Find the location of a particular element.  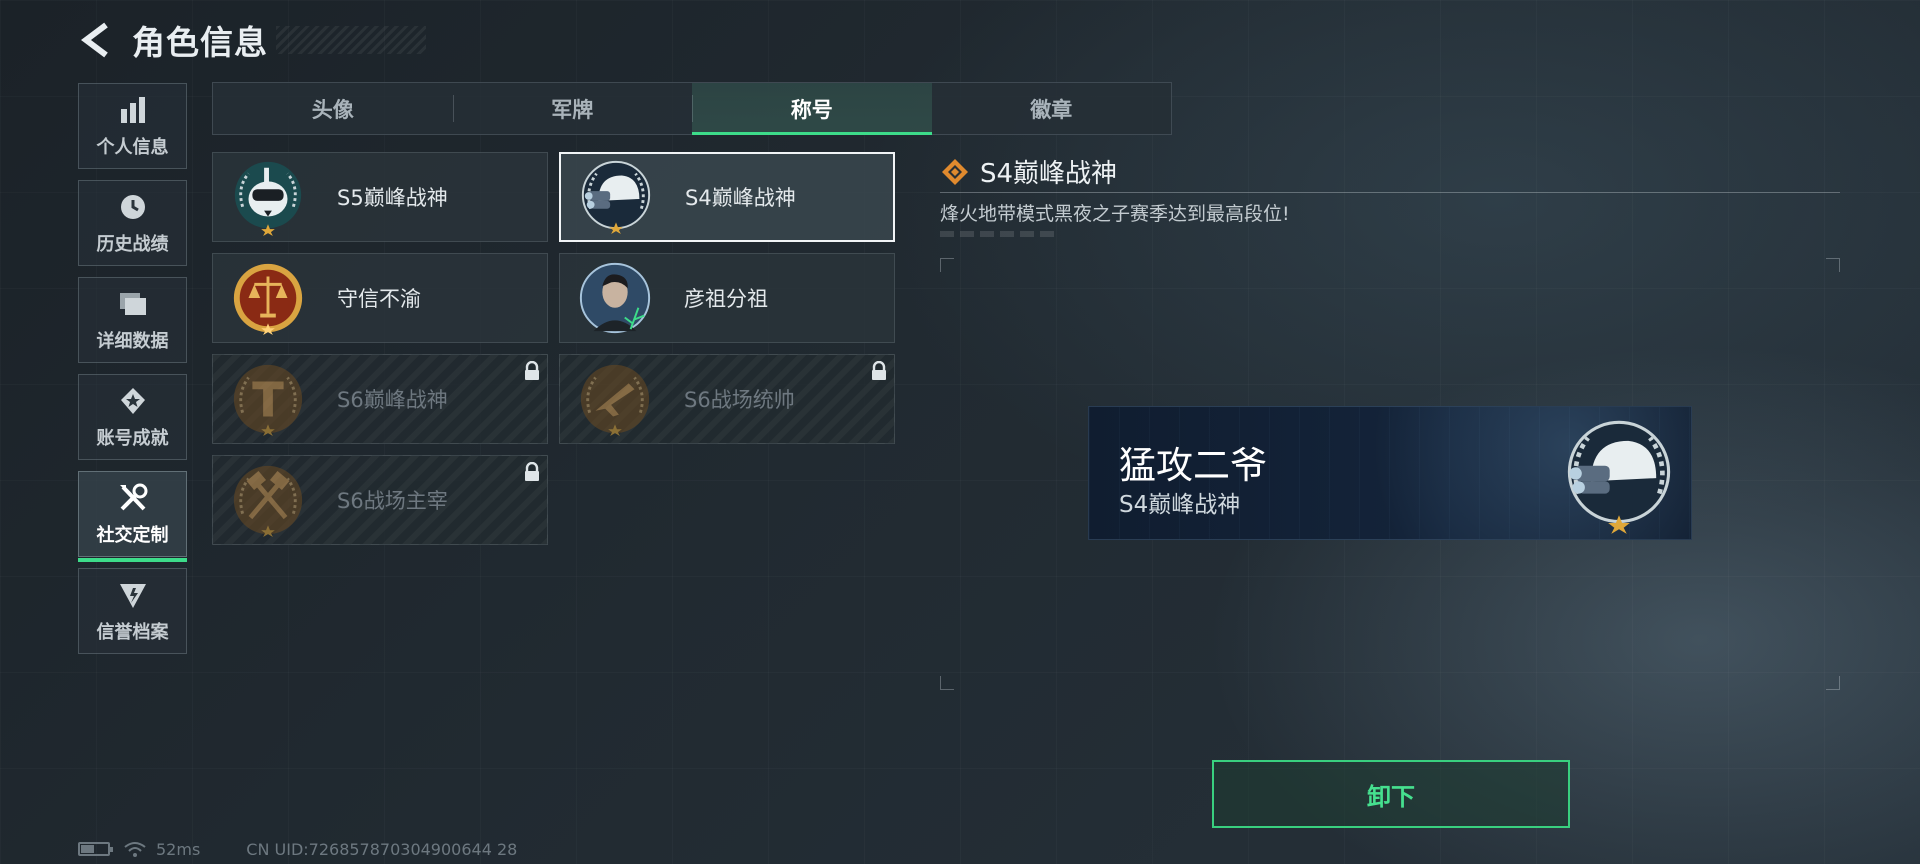

folder-icon is located at coordinates (133, 304).